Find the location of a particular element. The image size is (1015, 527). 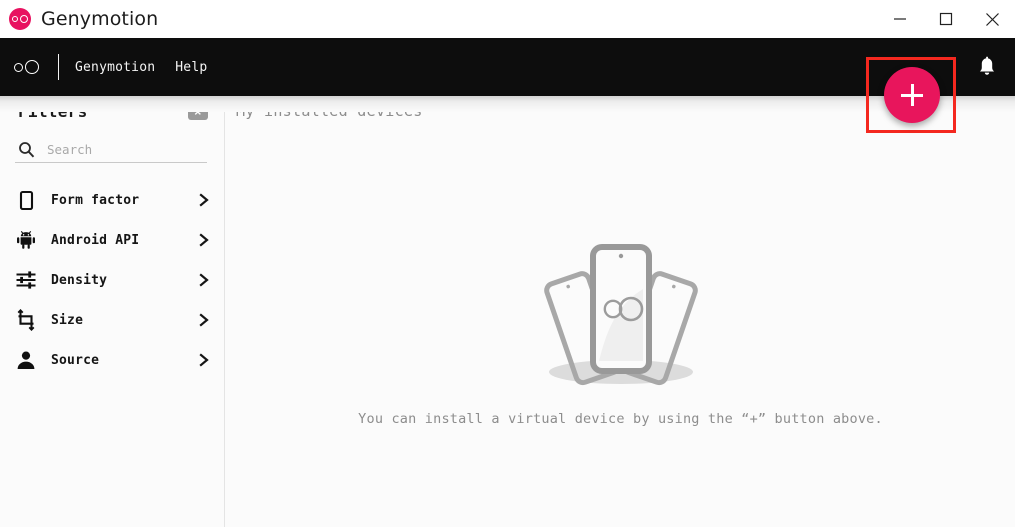

tune-sliders-icon is located at coordinates (26, 280).